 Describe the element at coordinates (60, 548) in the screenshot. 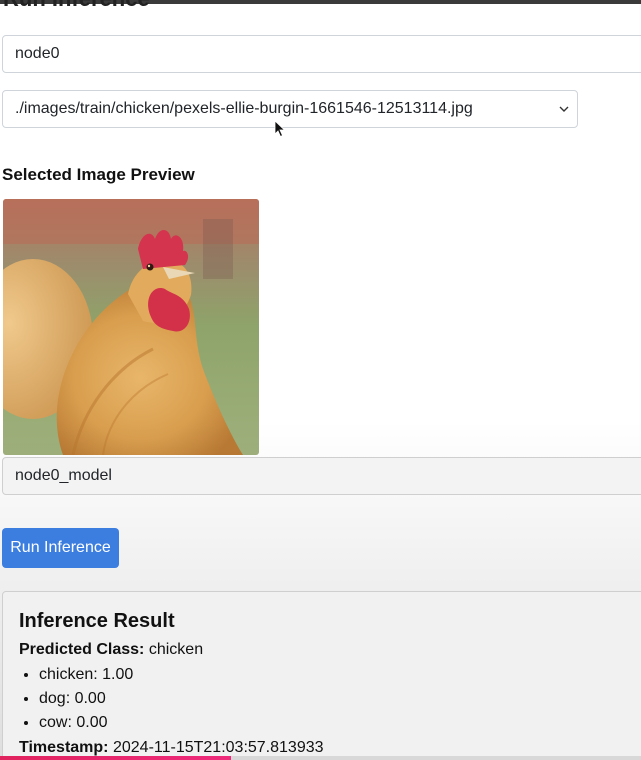

I see `run-inference-button: Run Inference` at that location.